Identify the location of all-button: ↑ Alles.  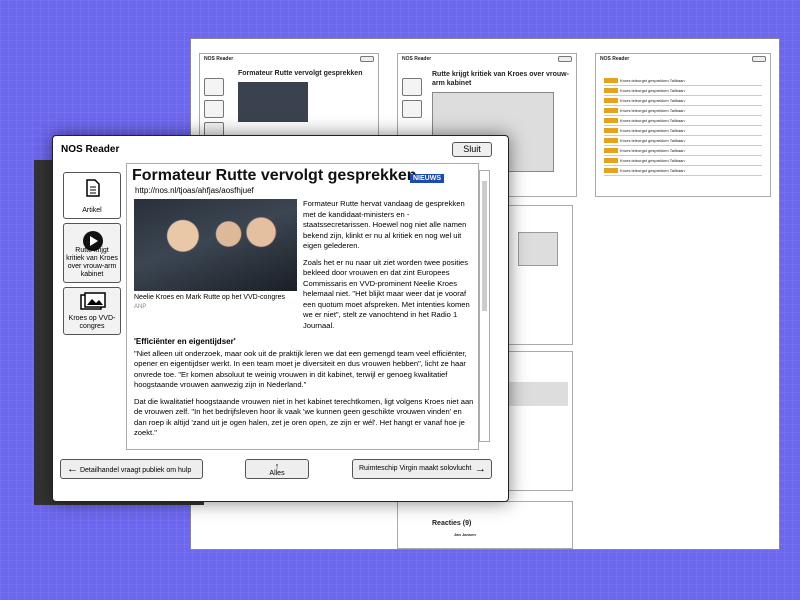
(277, 469).